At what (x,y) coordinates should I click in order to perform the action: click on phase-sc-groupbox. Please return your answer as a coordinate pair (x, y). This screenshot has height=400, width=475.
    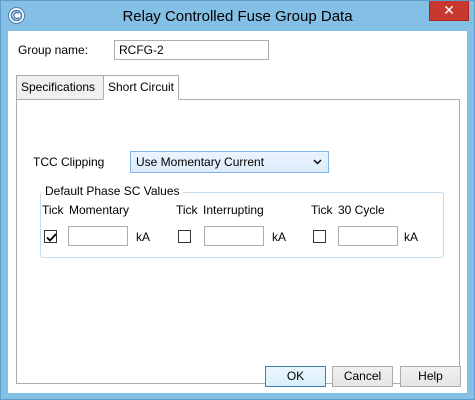
    Looking at the image, I should click on (242, 225).